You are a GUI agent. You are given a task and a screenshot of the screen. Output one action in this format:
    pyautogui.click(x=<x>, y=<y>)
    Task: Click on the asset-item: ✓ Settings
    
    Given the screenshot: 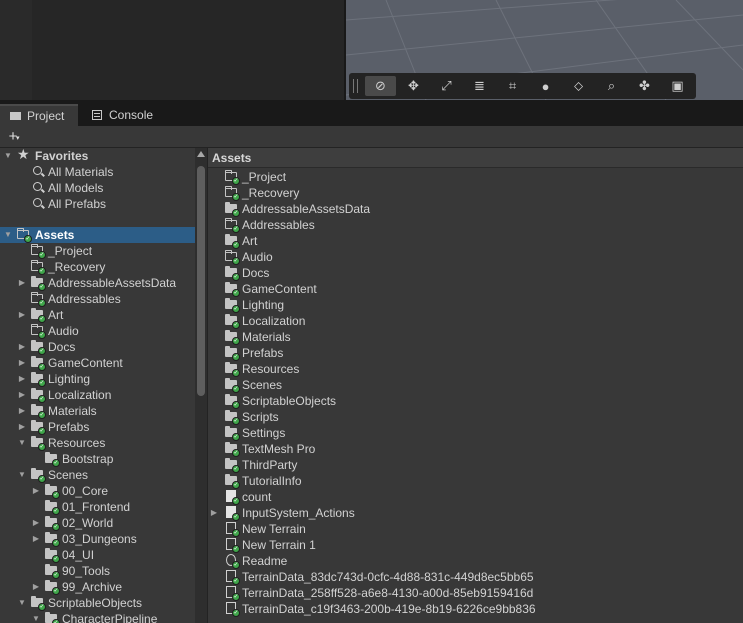 What is the action you would take?
    pyautogui.click(x=475, y=433)
    